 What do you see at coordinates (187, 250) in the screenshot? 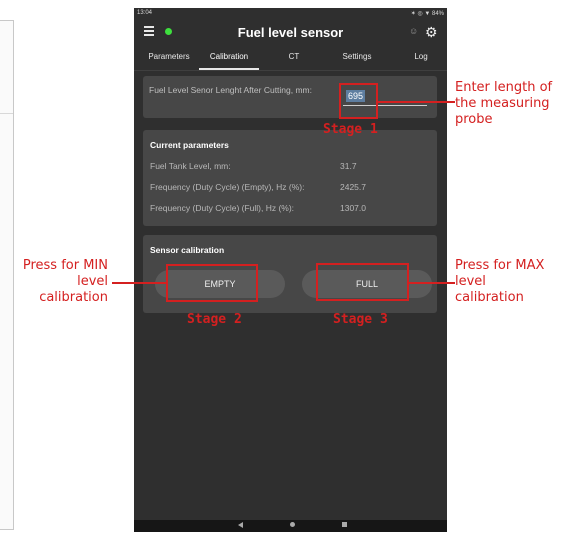
I see `sensor-calibration-title: Sensor calibration` at bounding box center [187, 250].